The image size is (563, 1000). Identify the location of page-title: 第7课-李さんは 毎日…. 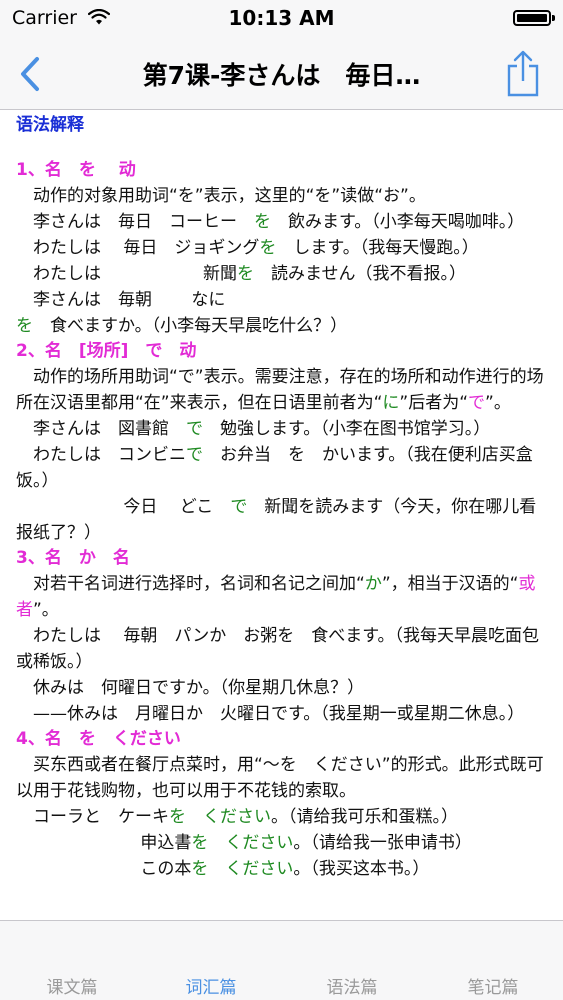
(281, 75).